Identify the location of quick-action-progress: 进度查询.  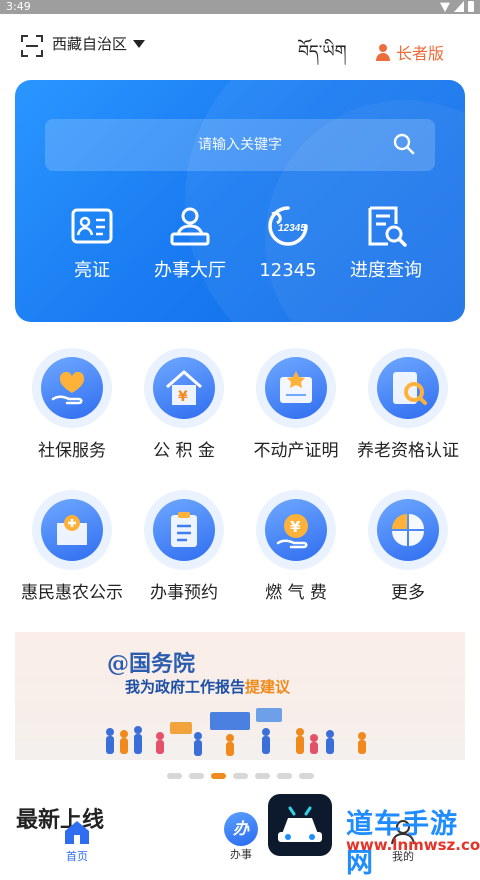
(386, 243).